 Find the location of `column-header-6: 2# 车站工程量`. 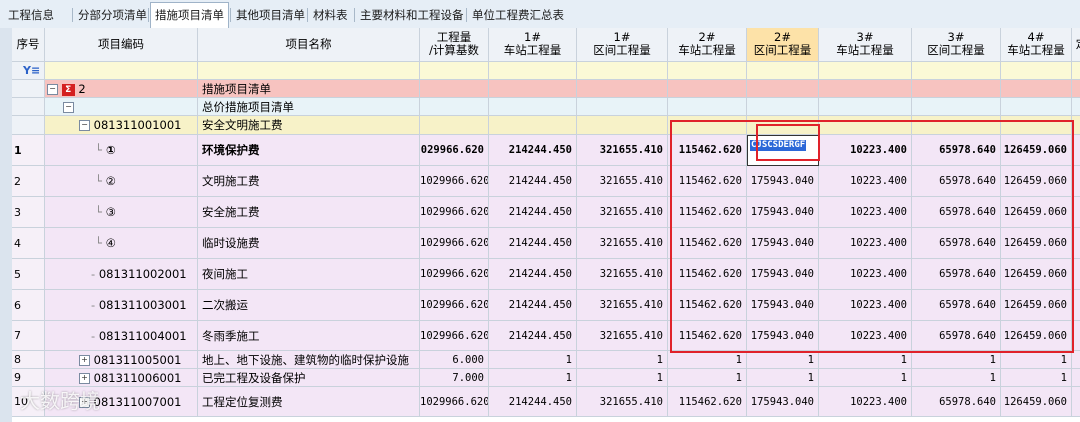

column-header-6: 2# 车站工程量 is located at coordinates (707, 45).